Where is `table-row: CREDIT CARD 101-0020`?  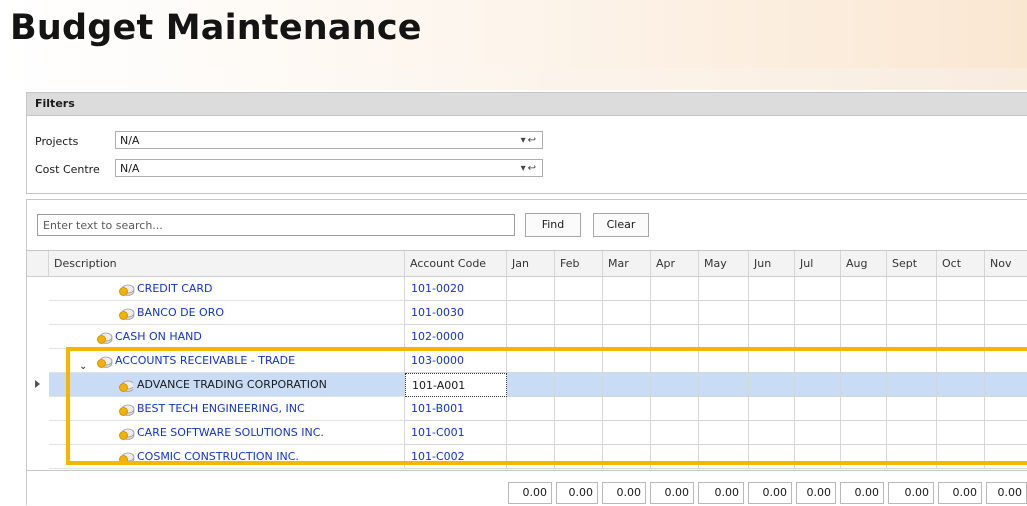
table-row: CREDIT CARD 101-0020 is located at coordinates (527, 289).